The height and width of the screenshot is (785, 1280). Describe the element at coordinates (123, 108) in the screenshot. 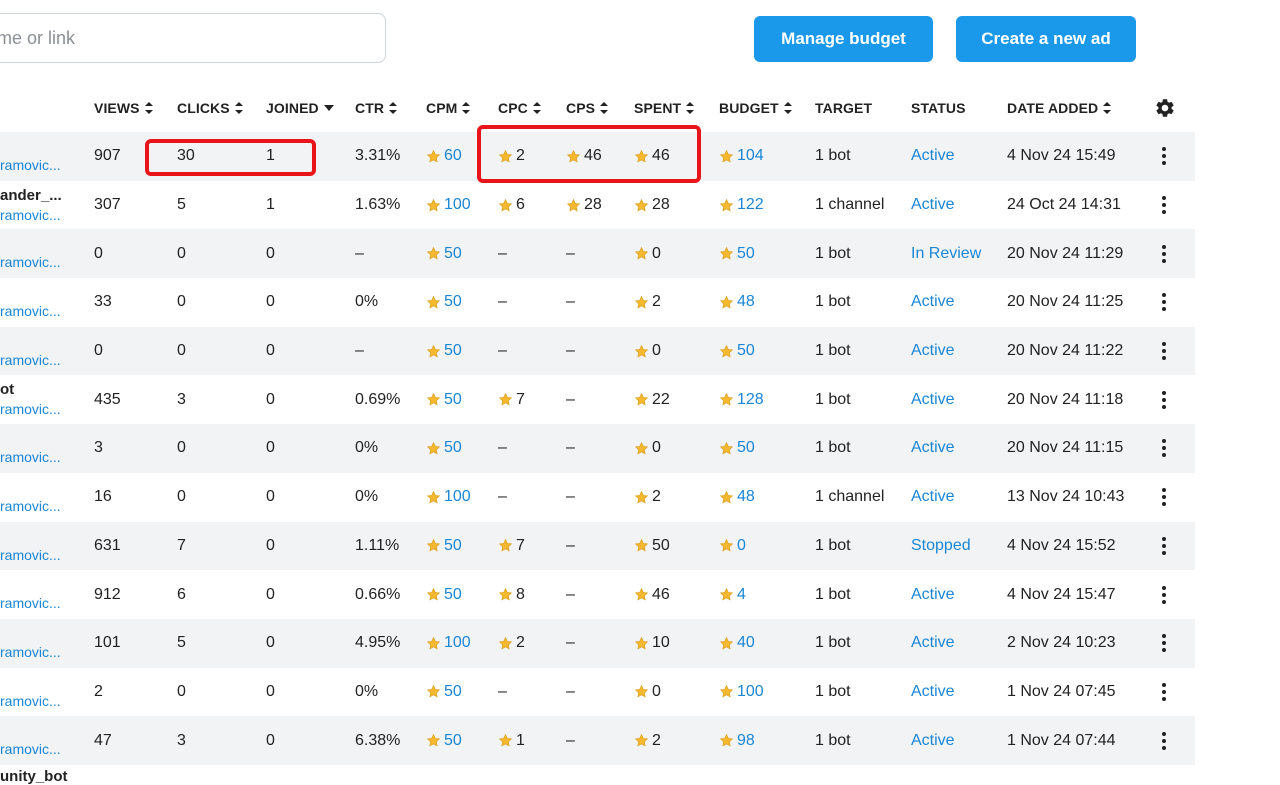

I see `column-header-views: VIEWS` at that location.